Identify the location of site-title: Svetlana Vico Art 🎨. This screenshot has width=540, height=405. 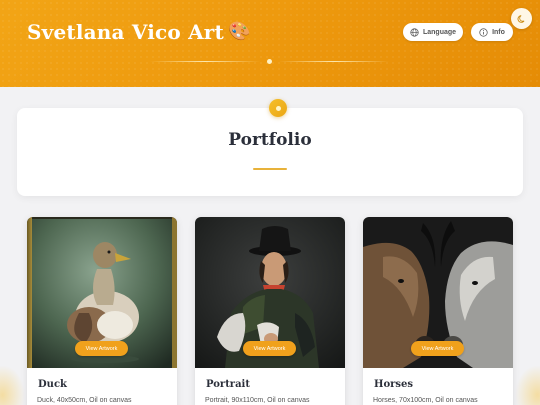
(139, 32).